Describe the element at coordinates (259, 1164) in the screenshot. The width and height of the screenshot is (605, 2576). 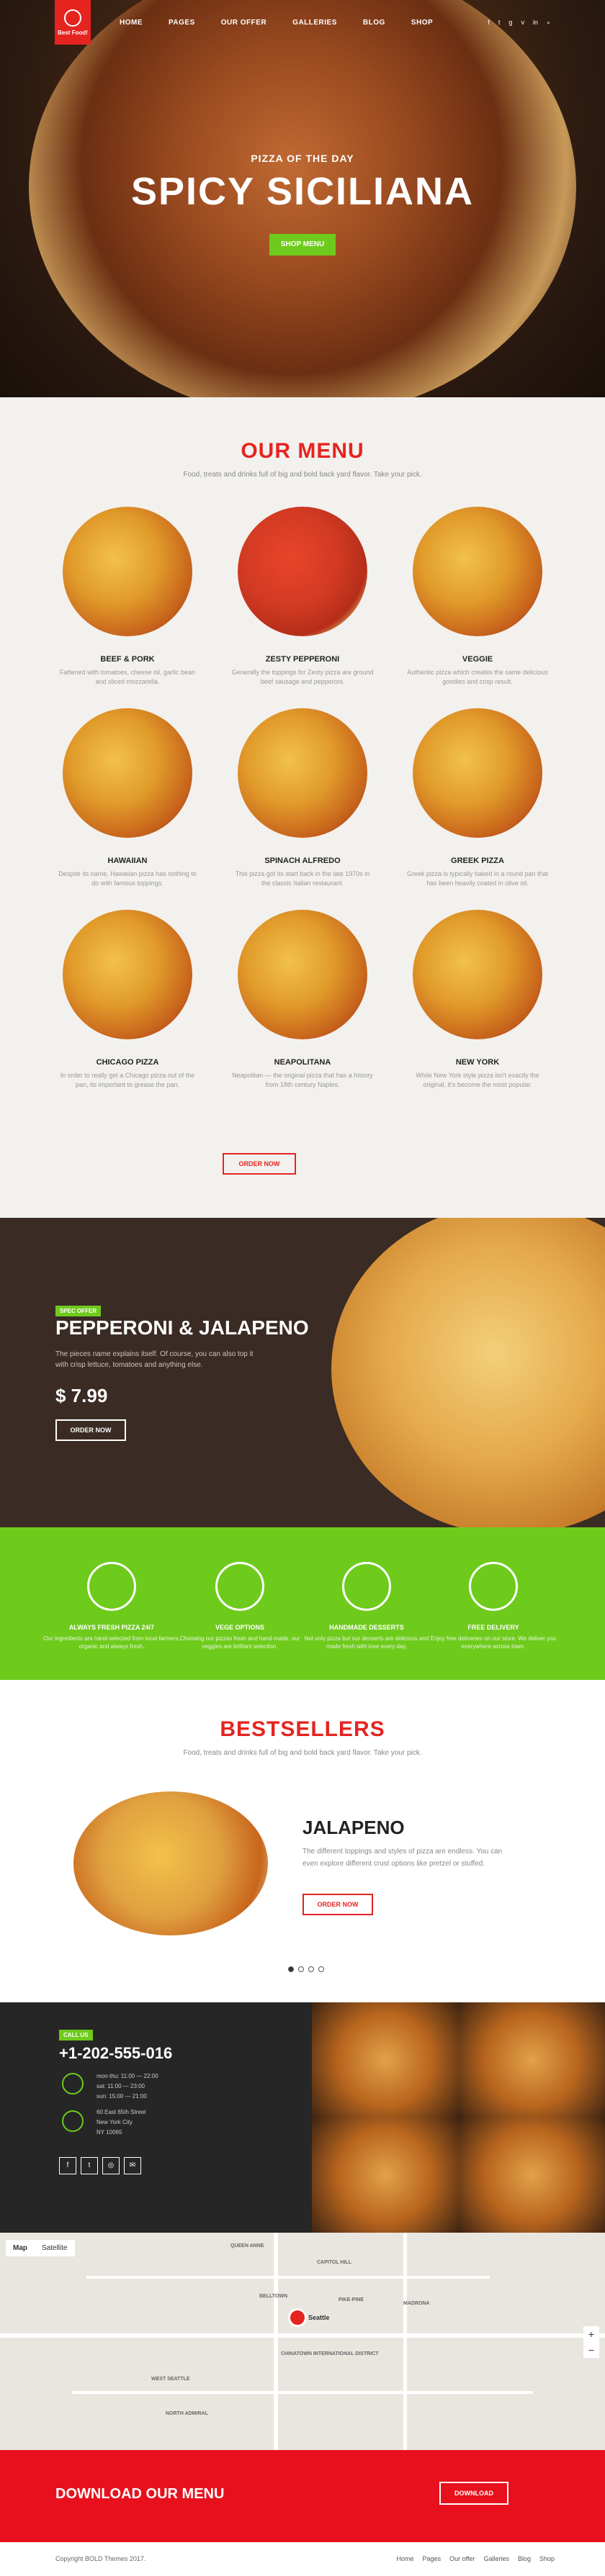
I see `order-now-button: ORDER NOW` at that location.